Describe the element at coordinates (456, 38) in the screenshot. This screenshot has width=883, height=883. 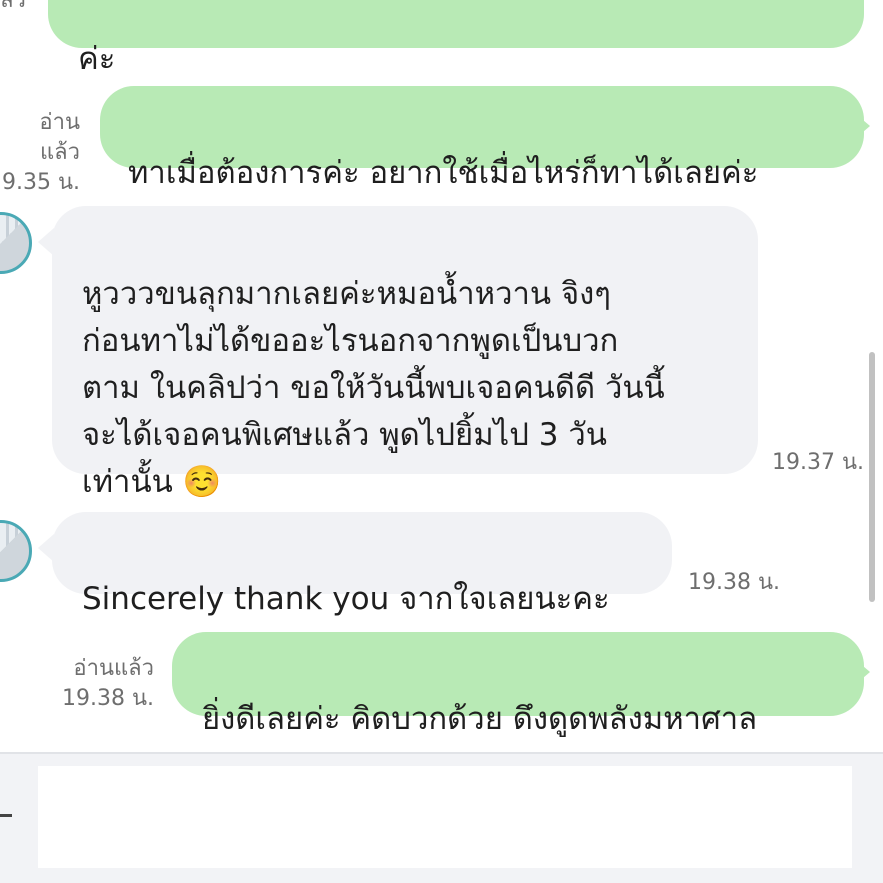
I see `message-bubble-outgoing: ค่ะ` at that location.